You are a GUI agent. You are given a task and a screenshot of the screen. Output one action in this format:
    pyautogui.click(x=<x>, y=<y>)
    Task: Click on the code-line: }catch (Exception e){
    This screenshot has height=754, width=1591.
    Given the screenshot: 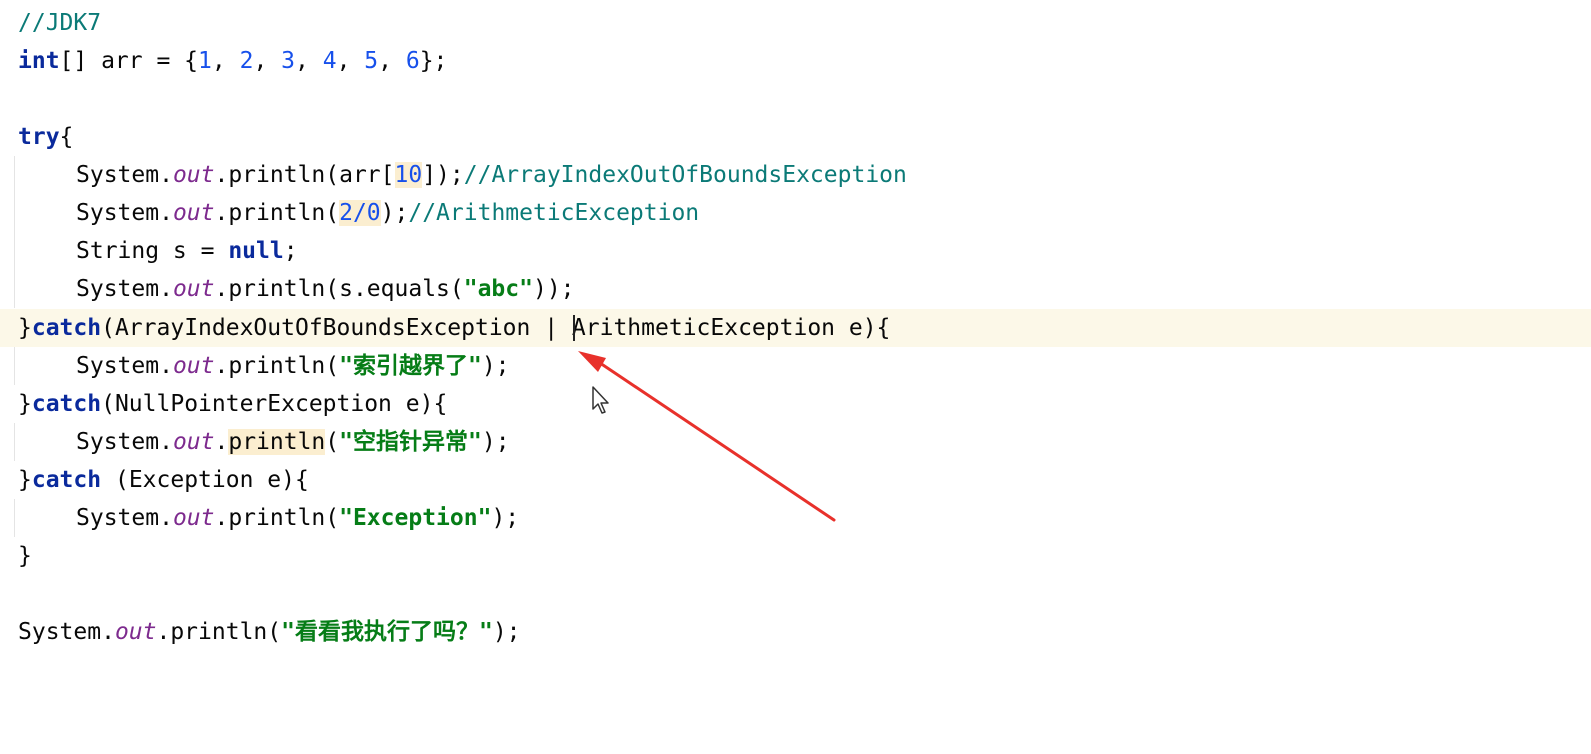 What is the action you would take?
    pyautogui.click(x=795, y=480)
    